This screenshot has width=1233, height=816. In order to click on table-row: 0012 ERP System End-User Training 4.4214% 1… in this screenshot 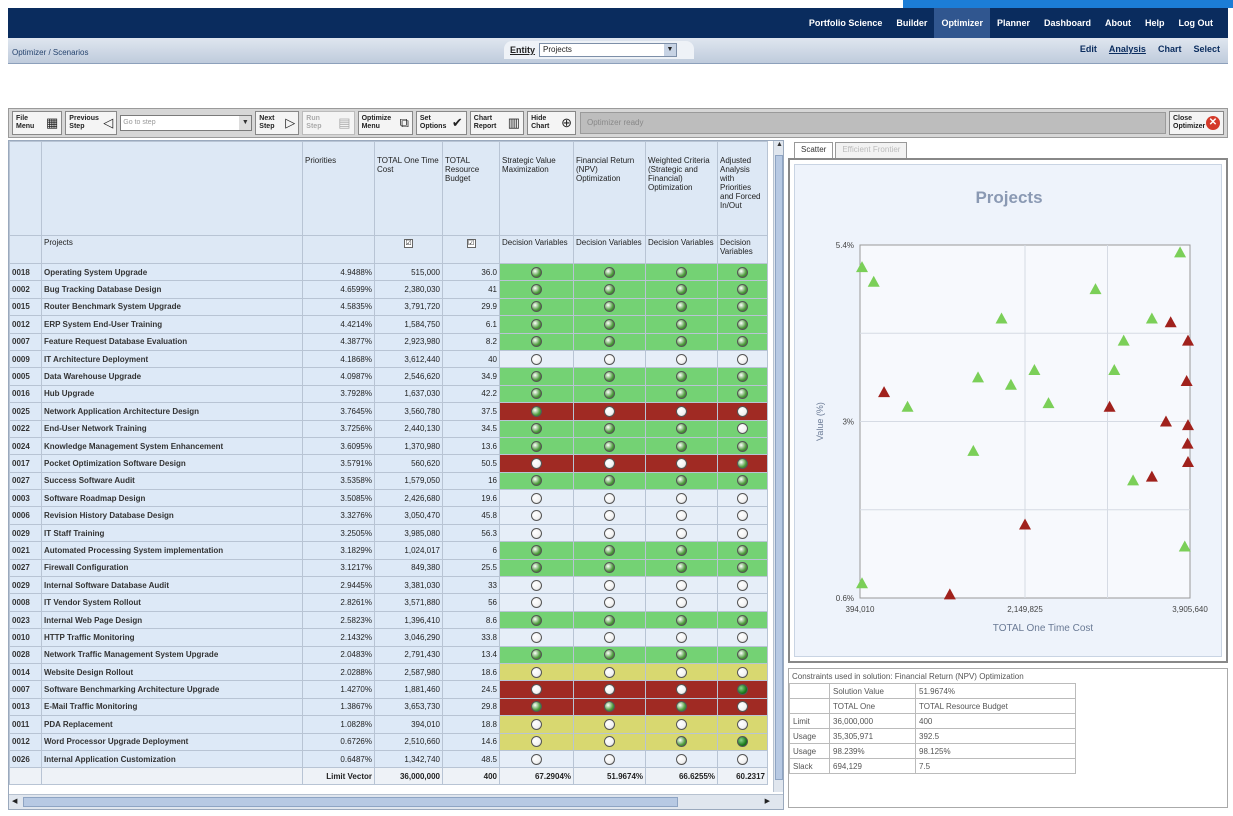, I will do `click(388, 324)`.